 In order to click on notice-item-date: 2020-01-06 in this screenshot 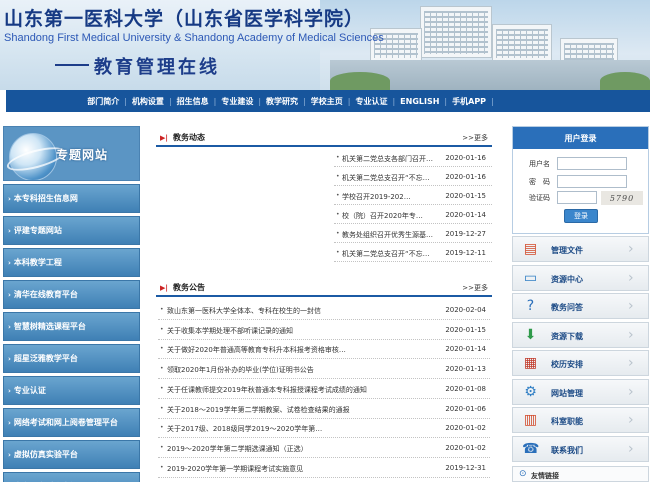, I will do `click(465, 408)`.